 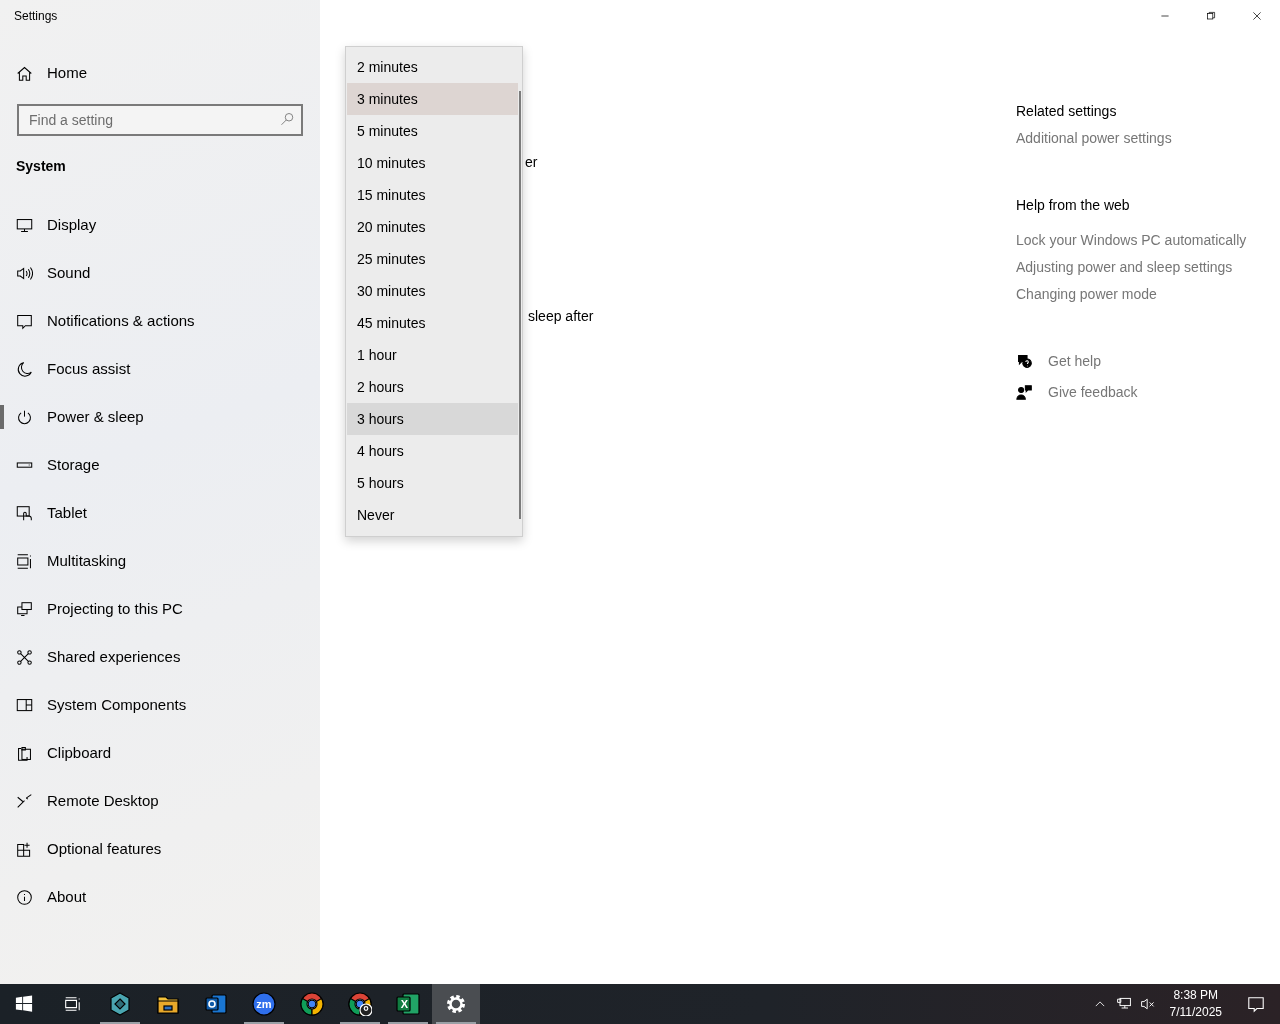 I want to click on sidebar-nav-item: Shared experiences, so click(x=160, y=657).